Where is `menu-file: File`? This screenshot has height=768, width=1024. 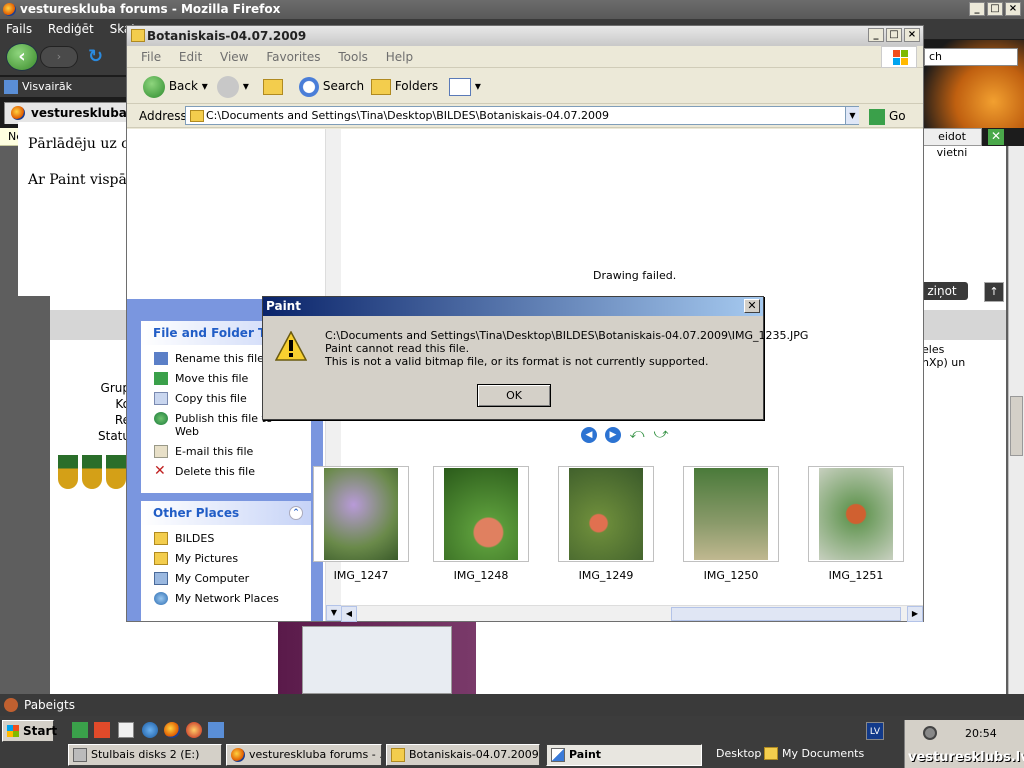
menu-file: File is located at coordinates (151, 57).